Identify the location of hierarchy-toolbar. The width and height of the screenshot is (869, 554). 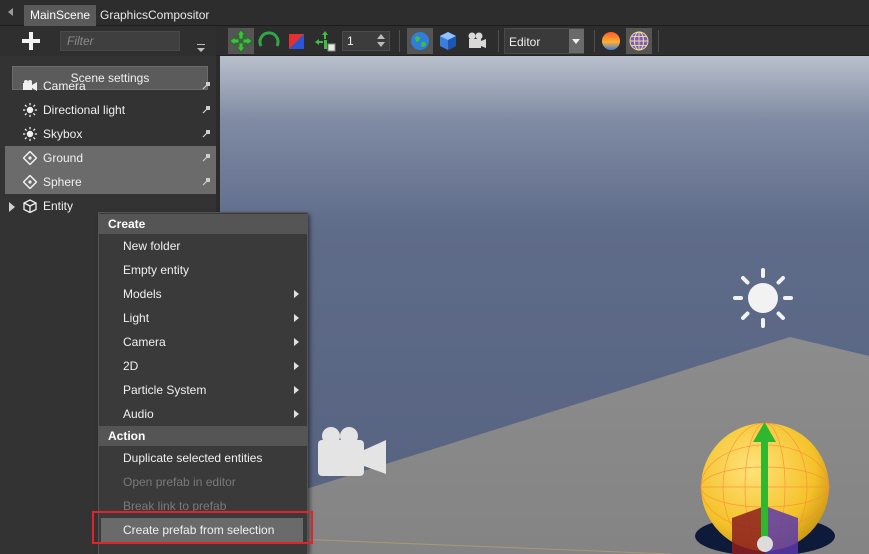
(108, 41).